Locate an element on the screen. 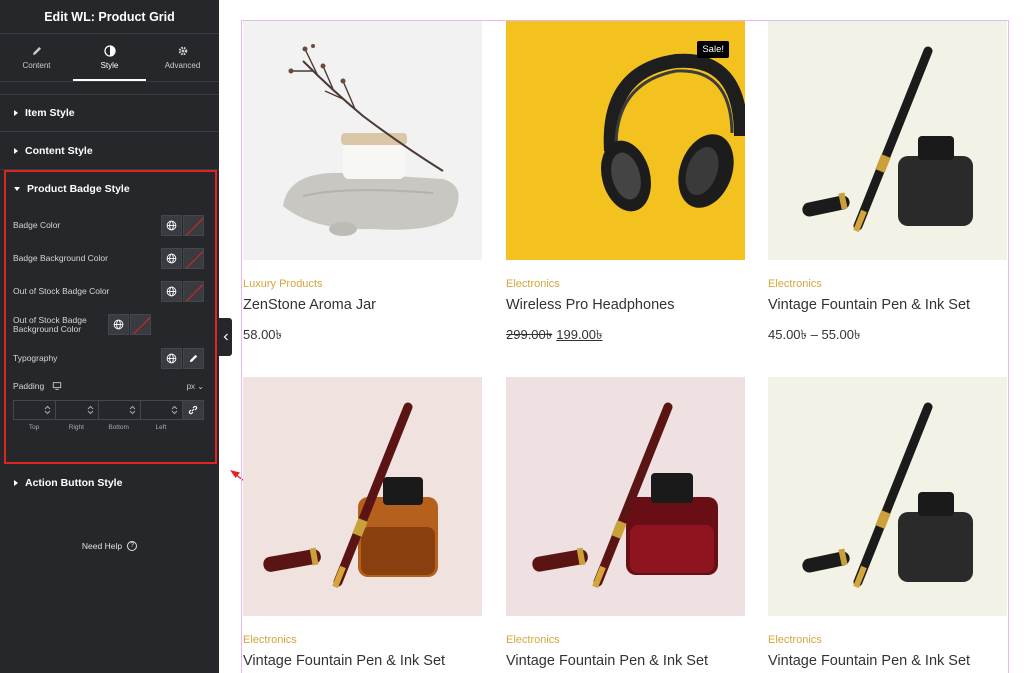 The image size is (1024, 673). padding-right-input is located at coordinates (76, 410).